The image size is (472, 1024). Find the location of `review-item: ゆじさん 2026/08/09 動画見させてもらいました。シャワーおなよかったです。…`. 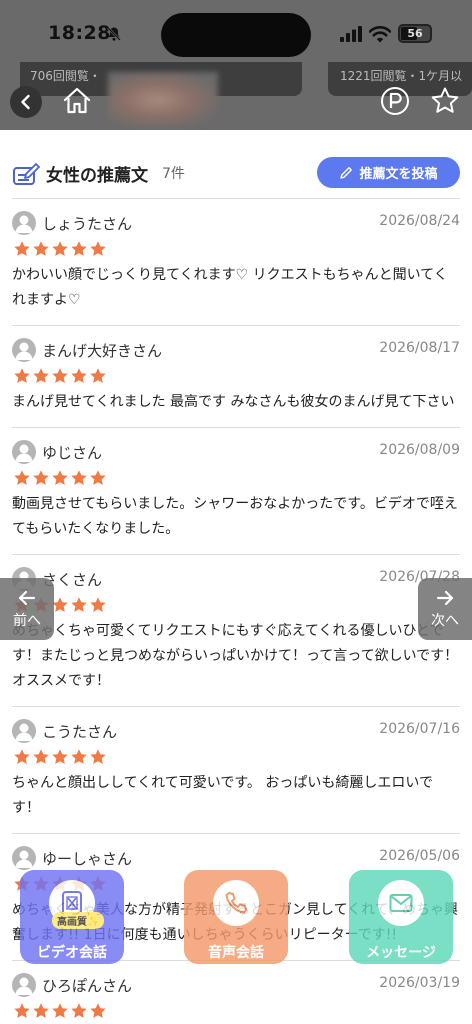

review-item: ゆじさん 2026/08/09 動画見させてもらいました。シャワーおなよかったです。… is located at coordinates (236, 490).